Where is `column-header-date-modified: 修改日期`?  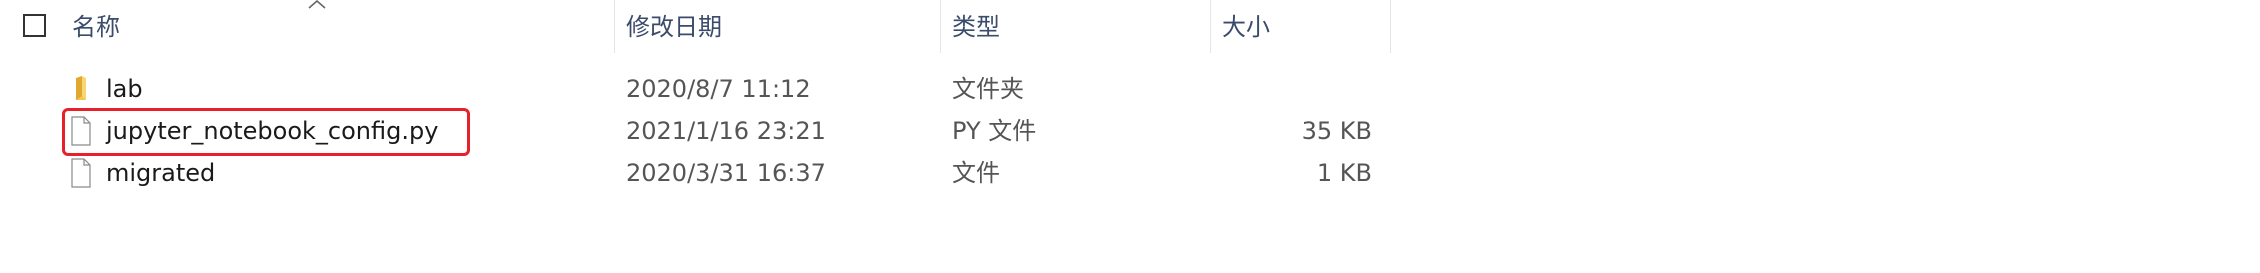
column-header-date-modified: 修改日期 is located at coordinates (777, 27).